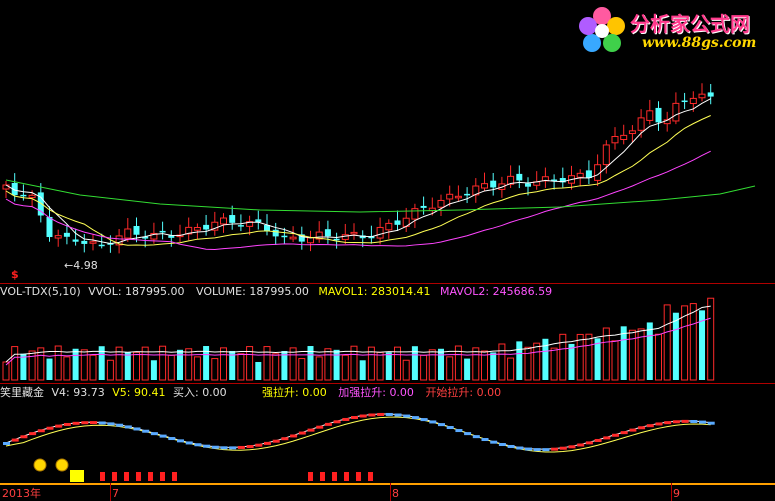 This screenshot has height=501, width=775. I want to click on axis-label-month-8: 8, so click(395, 493).